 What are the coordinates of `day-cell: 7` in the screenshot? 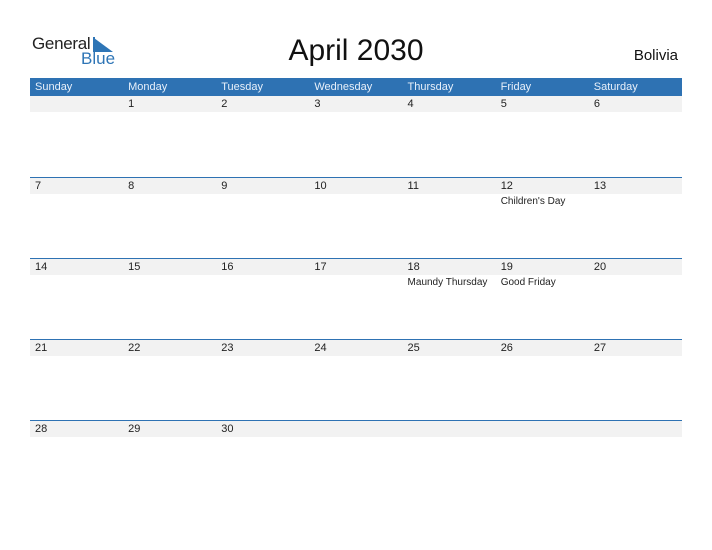 It's located at (76, 218).